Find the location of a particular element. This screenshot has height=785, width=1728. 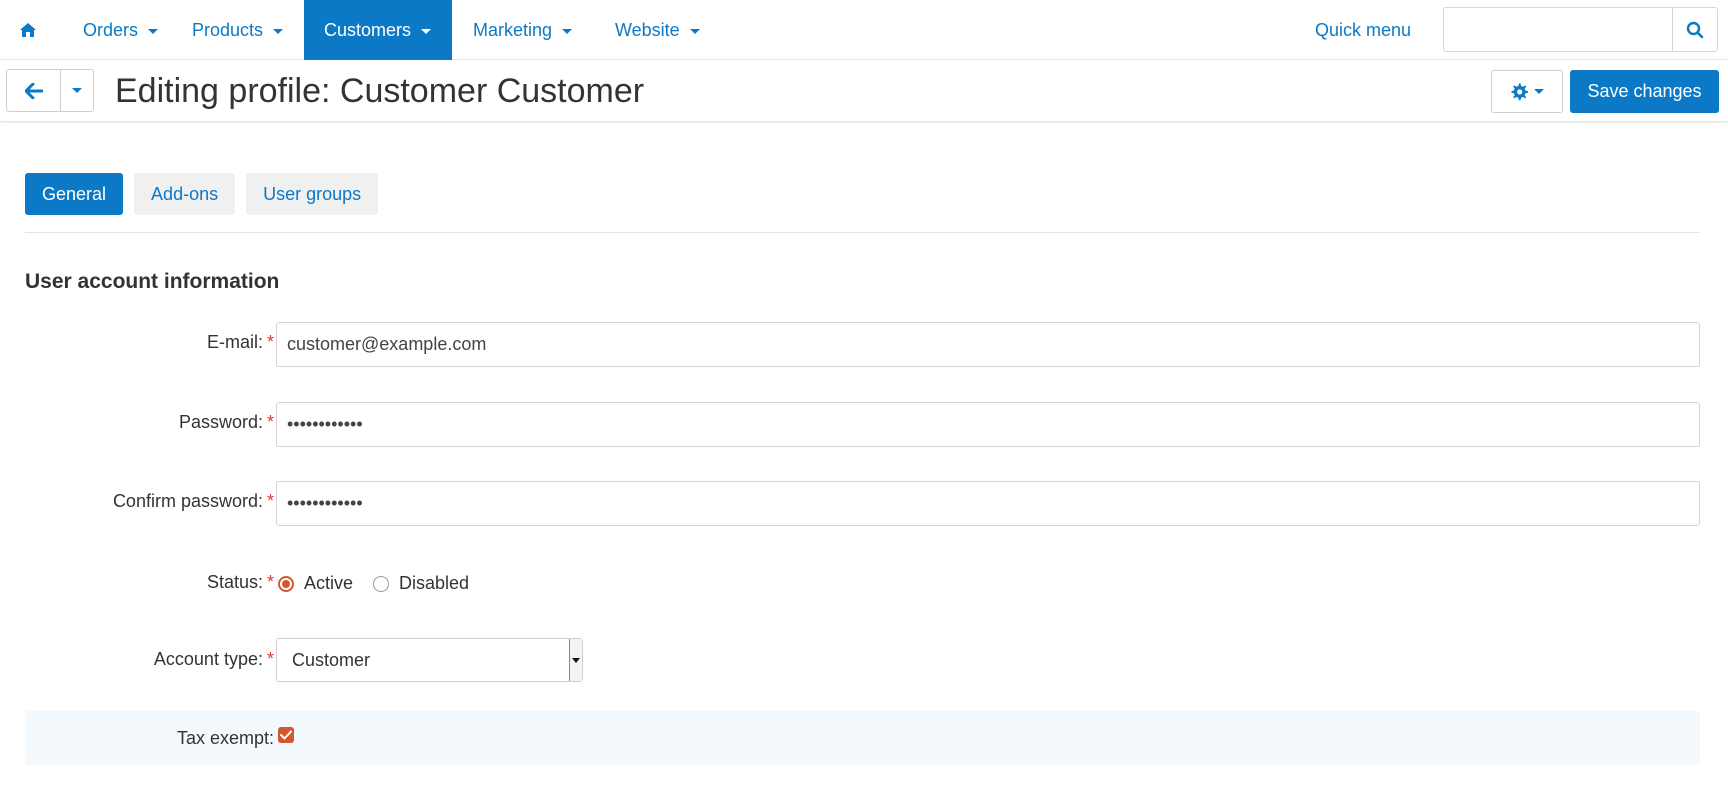

status-disabled-radio is located at coordinates (381, 583).